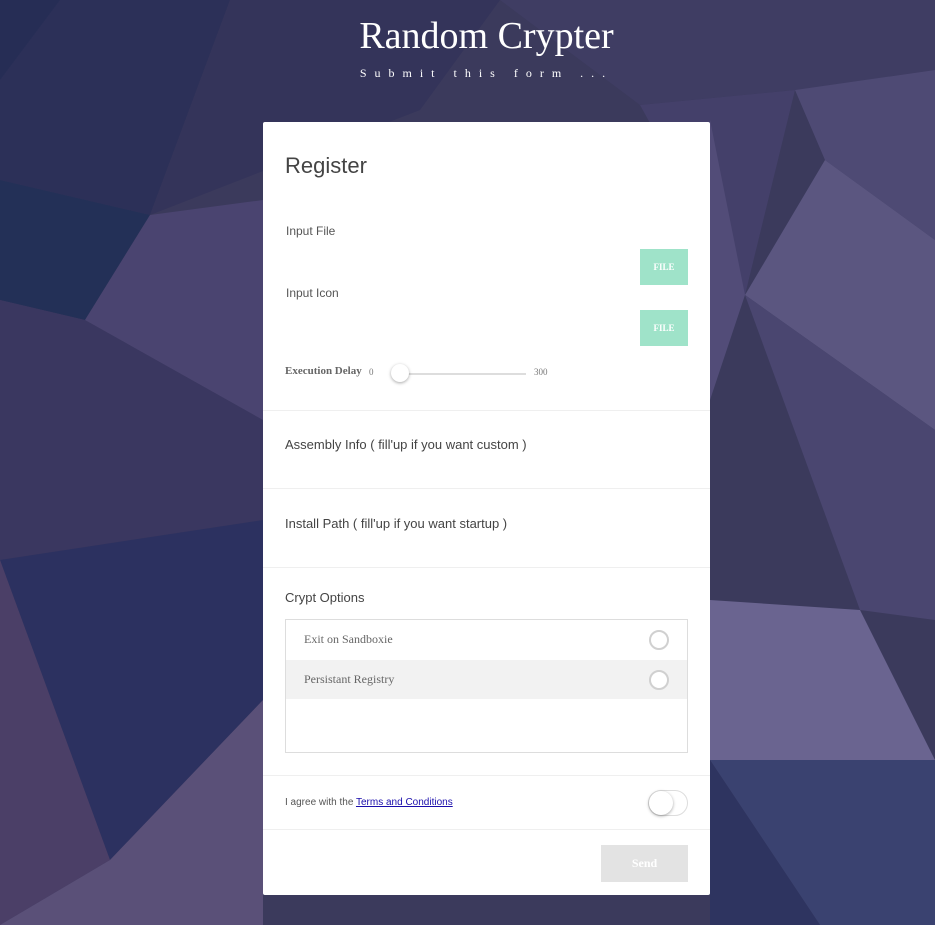  Describe the element at coordinates (664, 267) in the screenshot. I see `input-file-button: FILE` at that location.